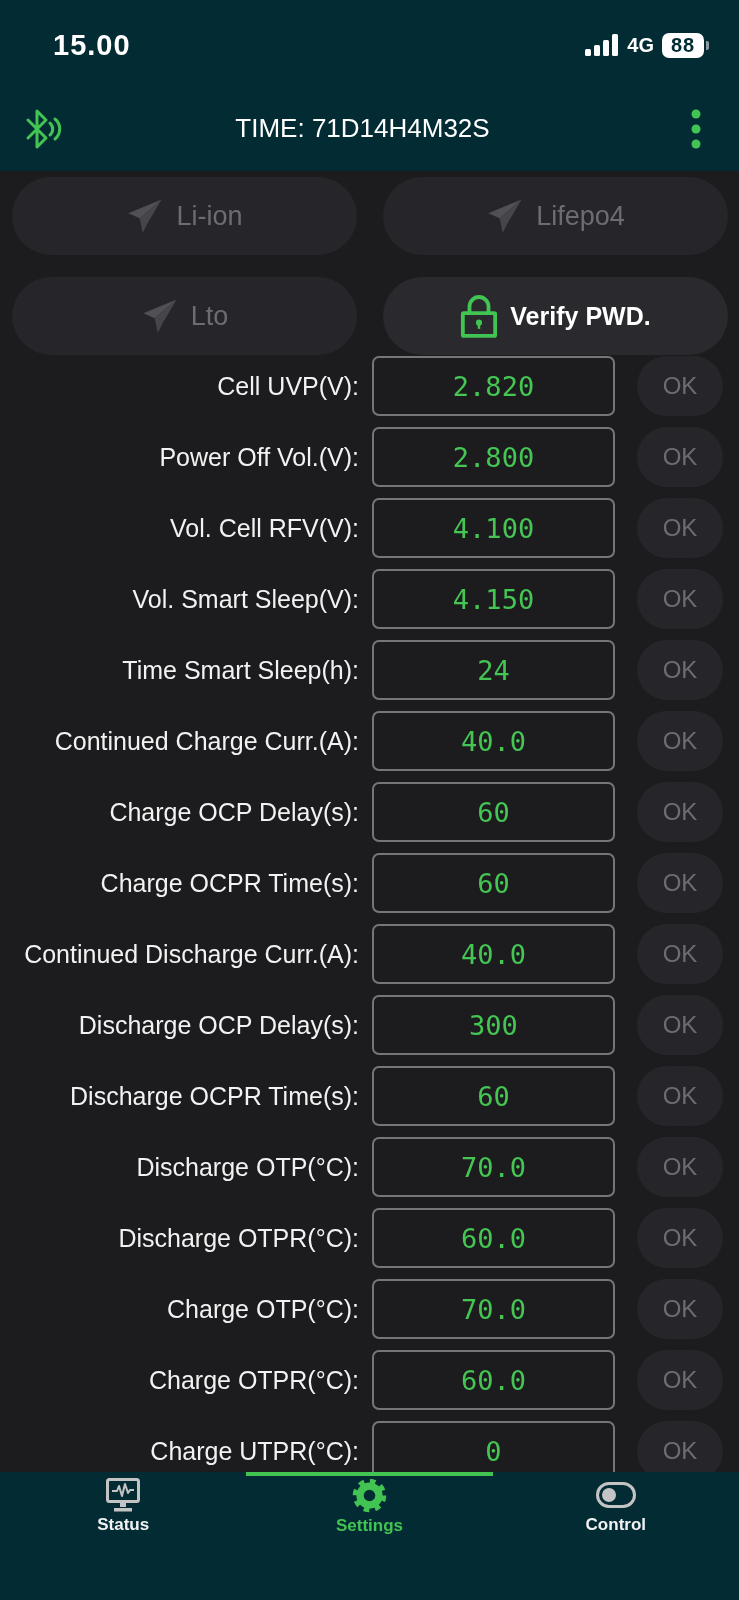  I want to click on clock-time: 15.00, so click(92, 45).